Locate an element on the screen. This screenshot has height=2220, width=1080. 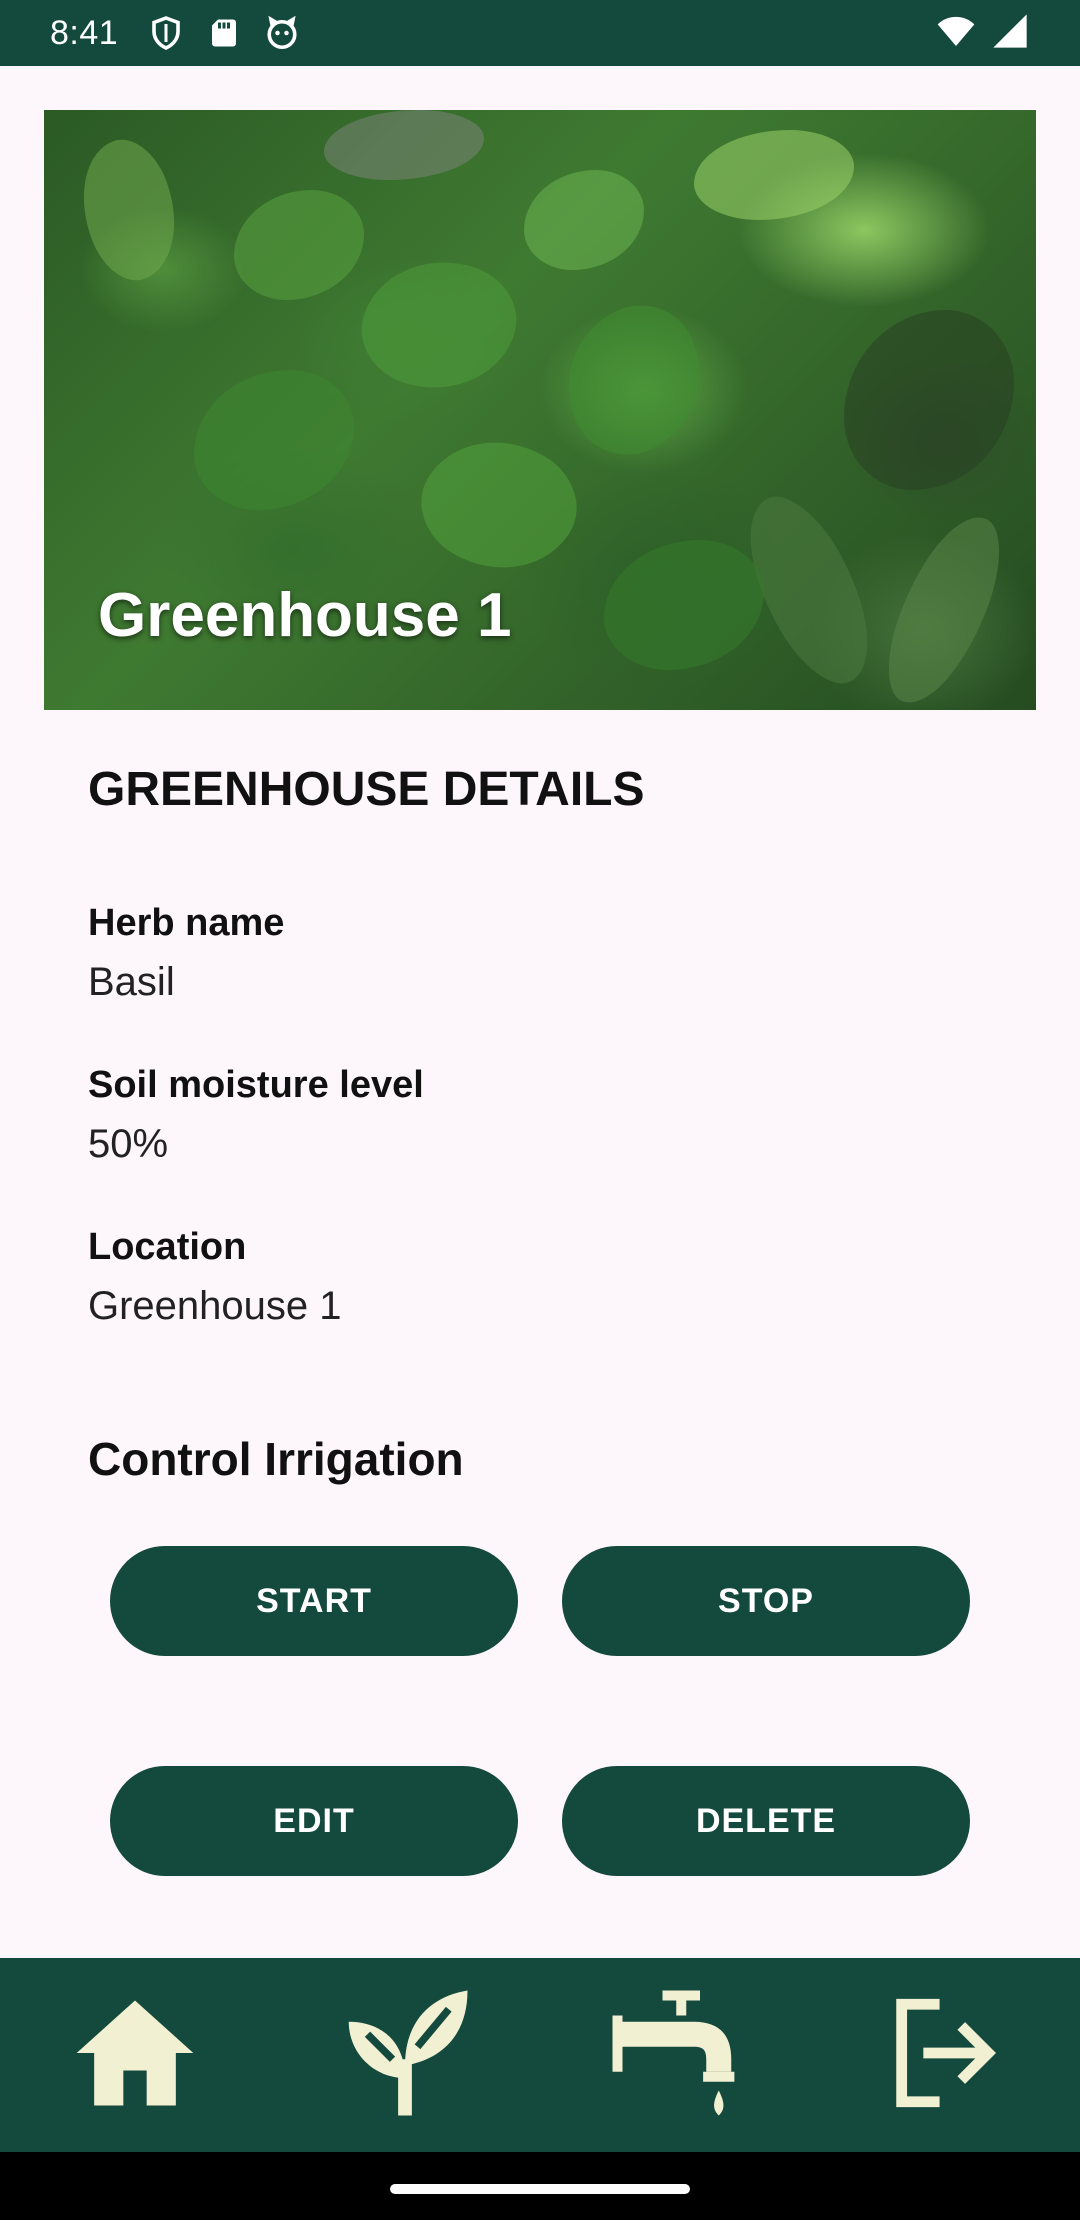
herb-name-value: Basil is located at coordinates (131, 982).